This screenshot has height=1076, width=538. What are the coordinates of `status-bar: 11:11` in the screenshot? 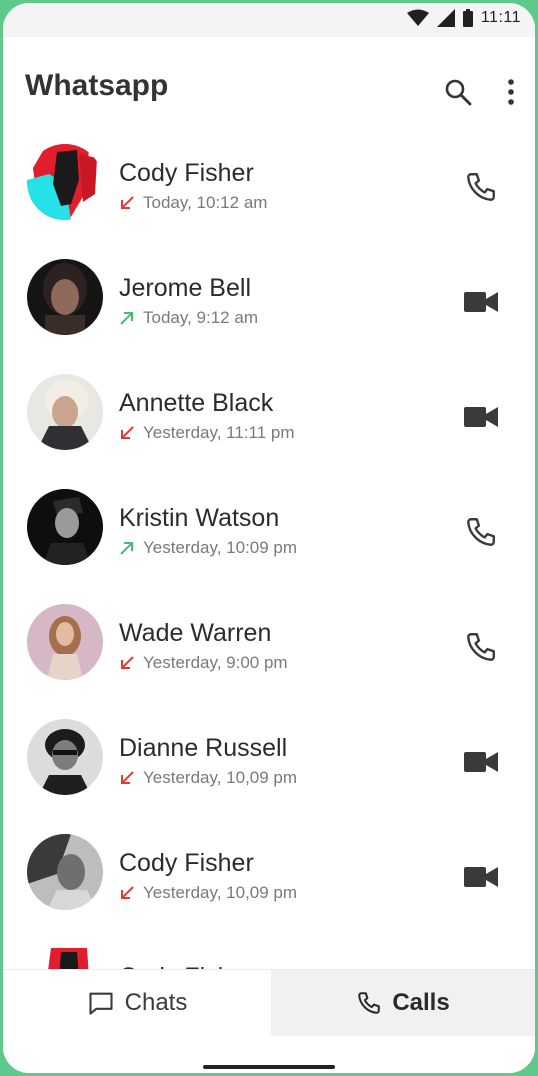 It's located at (269, 20).